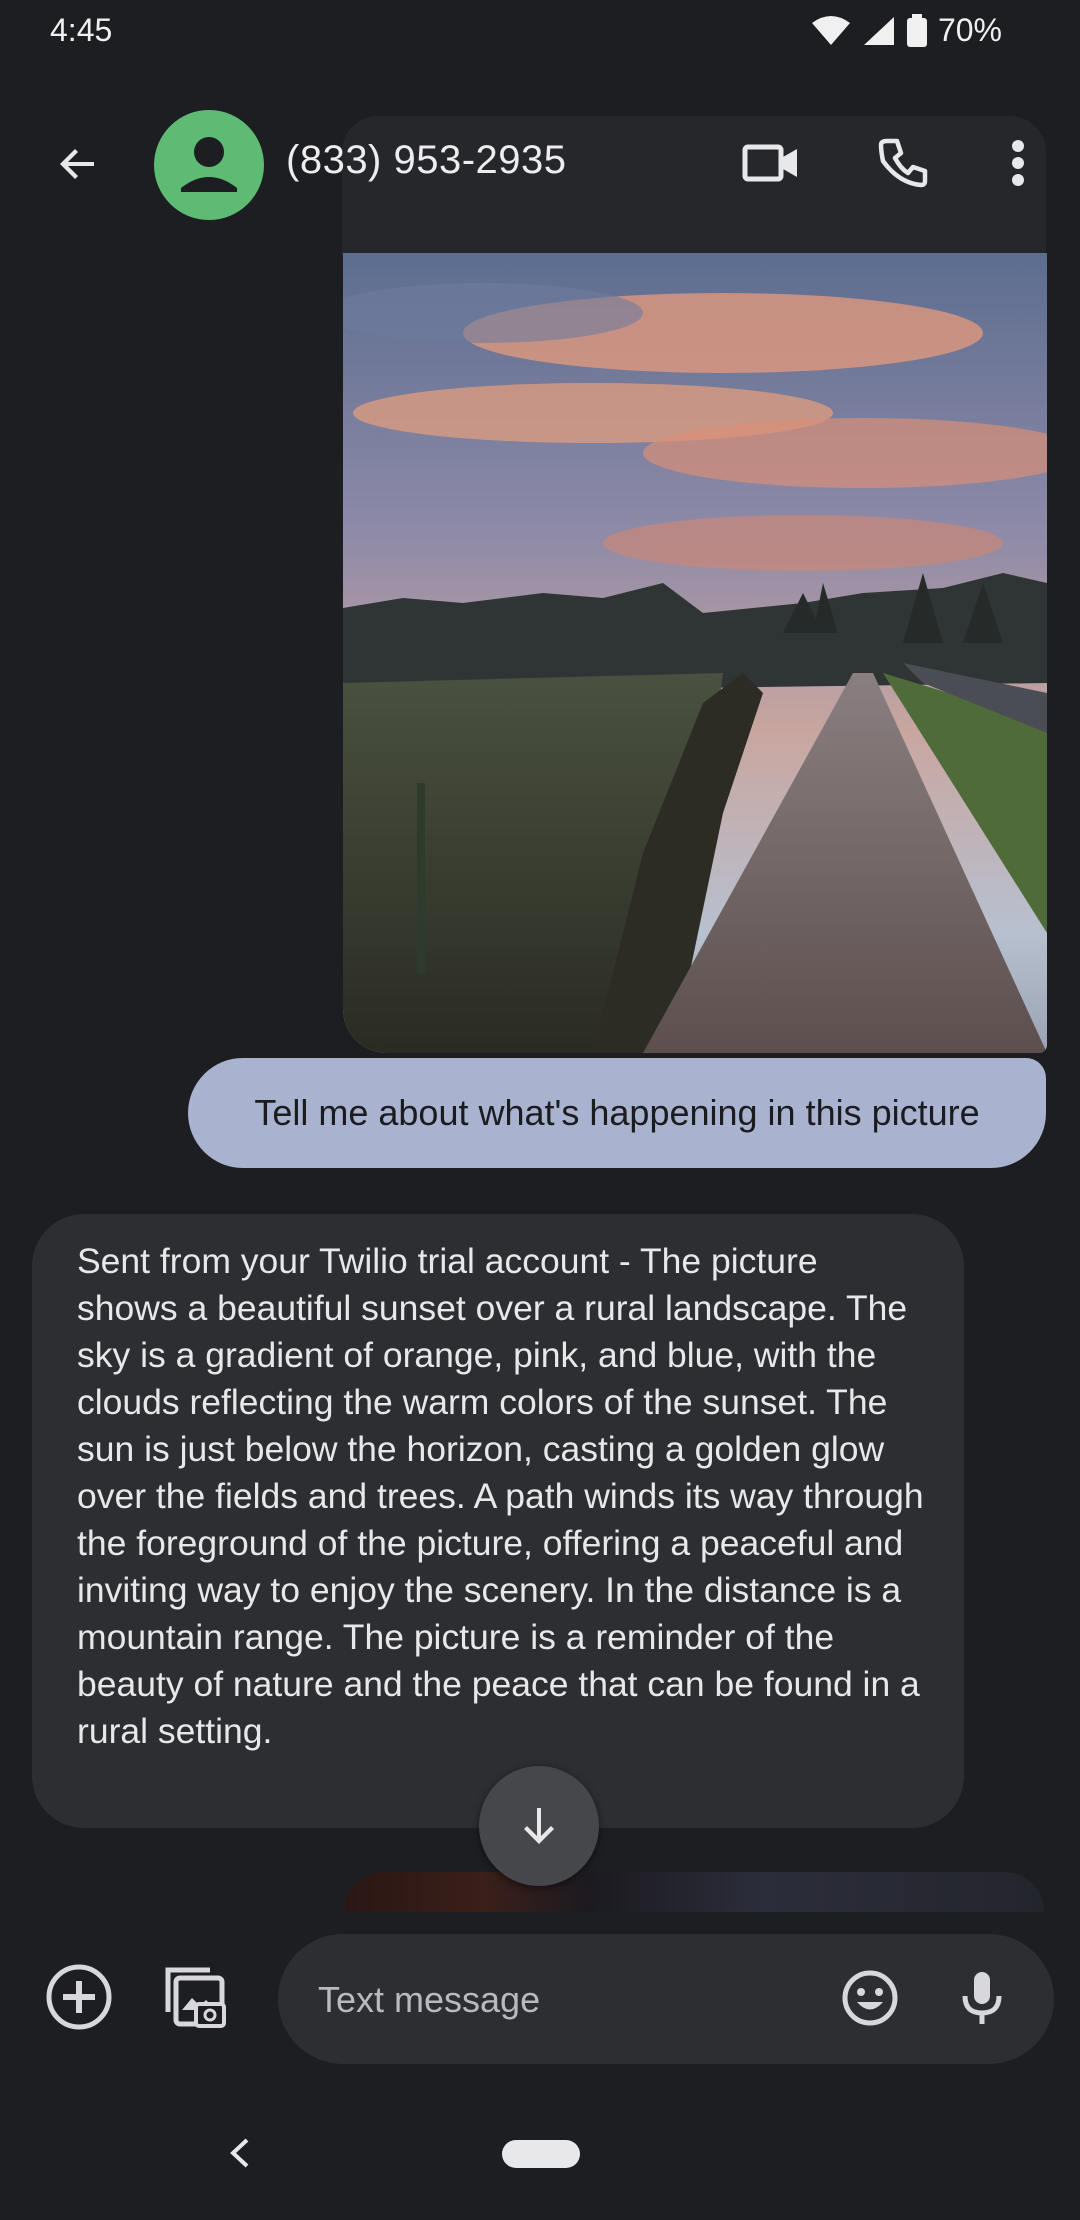 This screenshot has height=2220, width=1080. Describe the element at coordinates (969, 30) in the screenshot. I see `battery-percent: 70%` at that location.